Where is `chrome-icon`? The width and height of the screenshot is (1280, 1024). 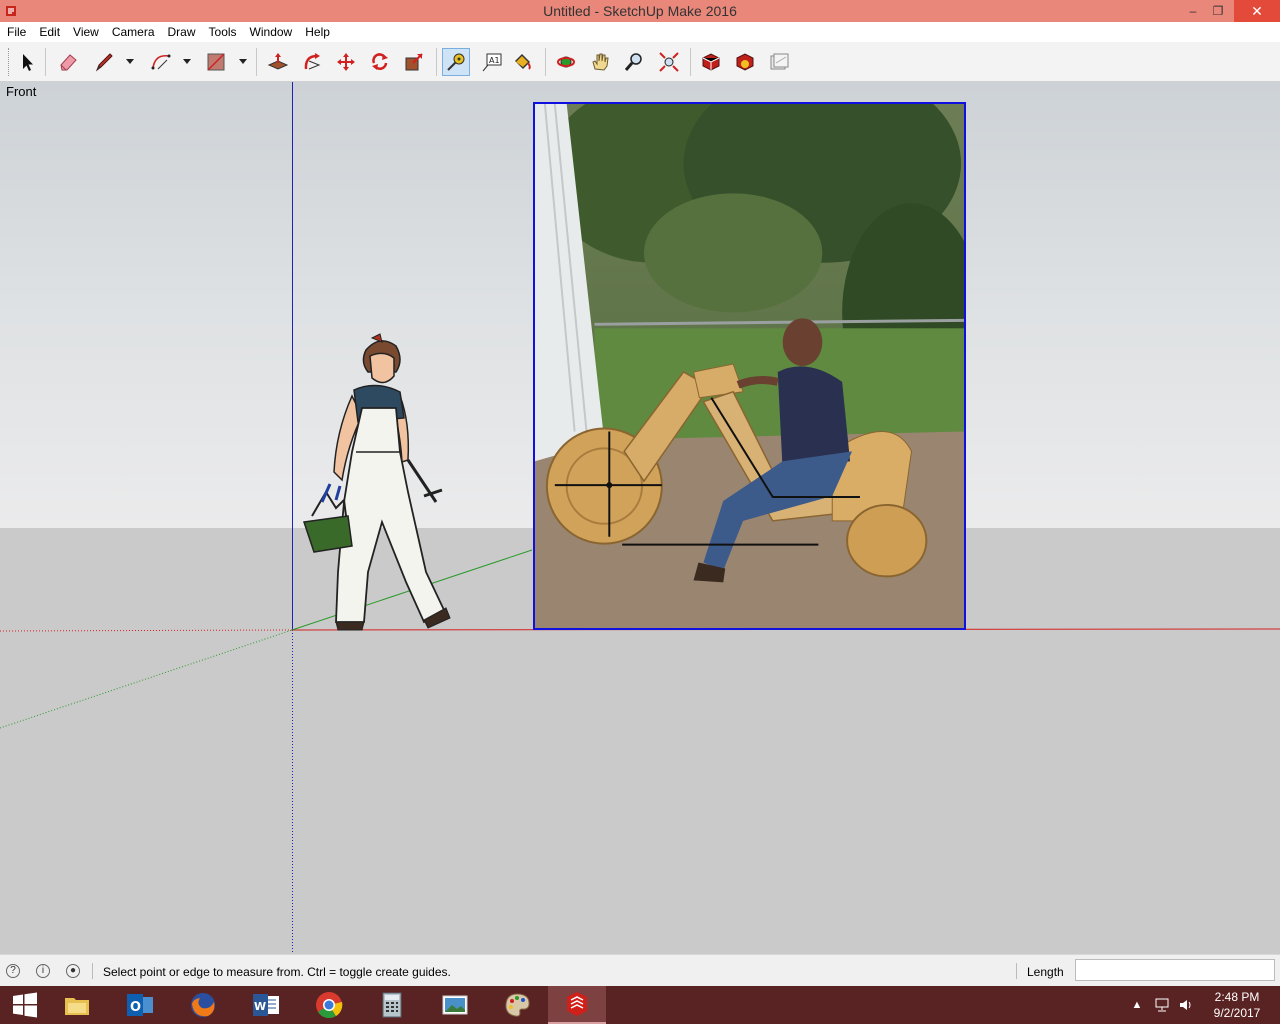
chrome-icon is located at coordinates (329, 1005).